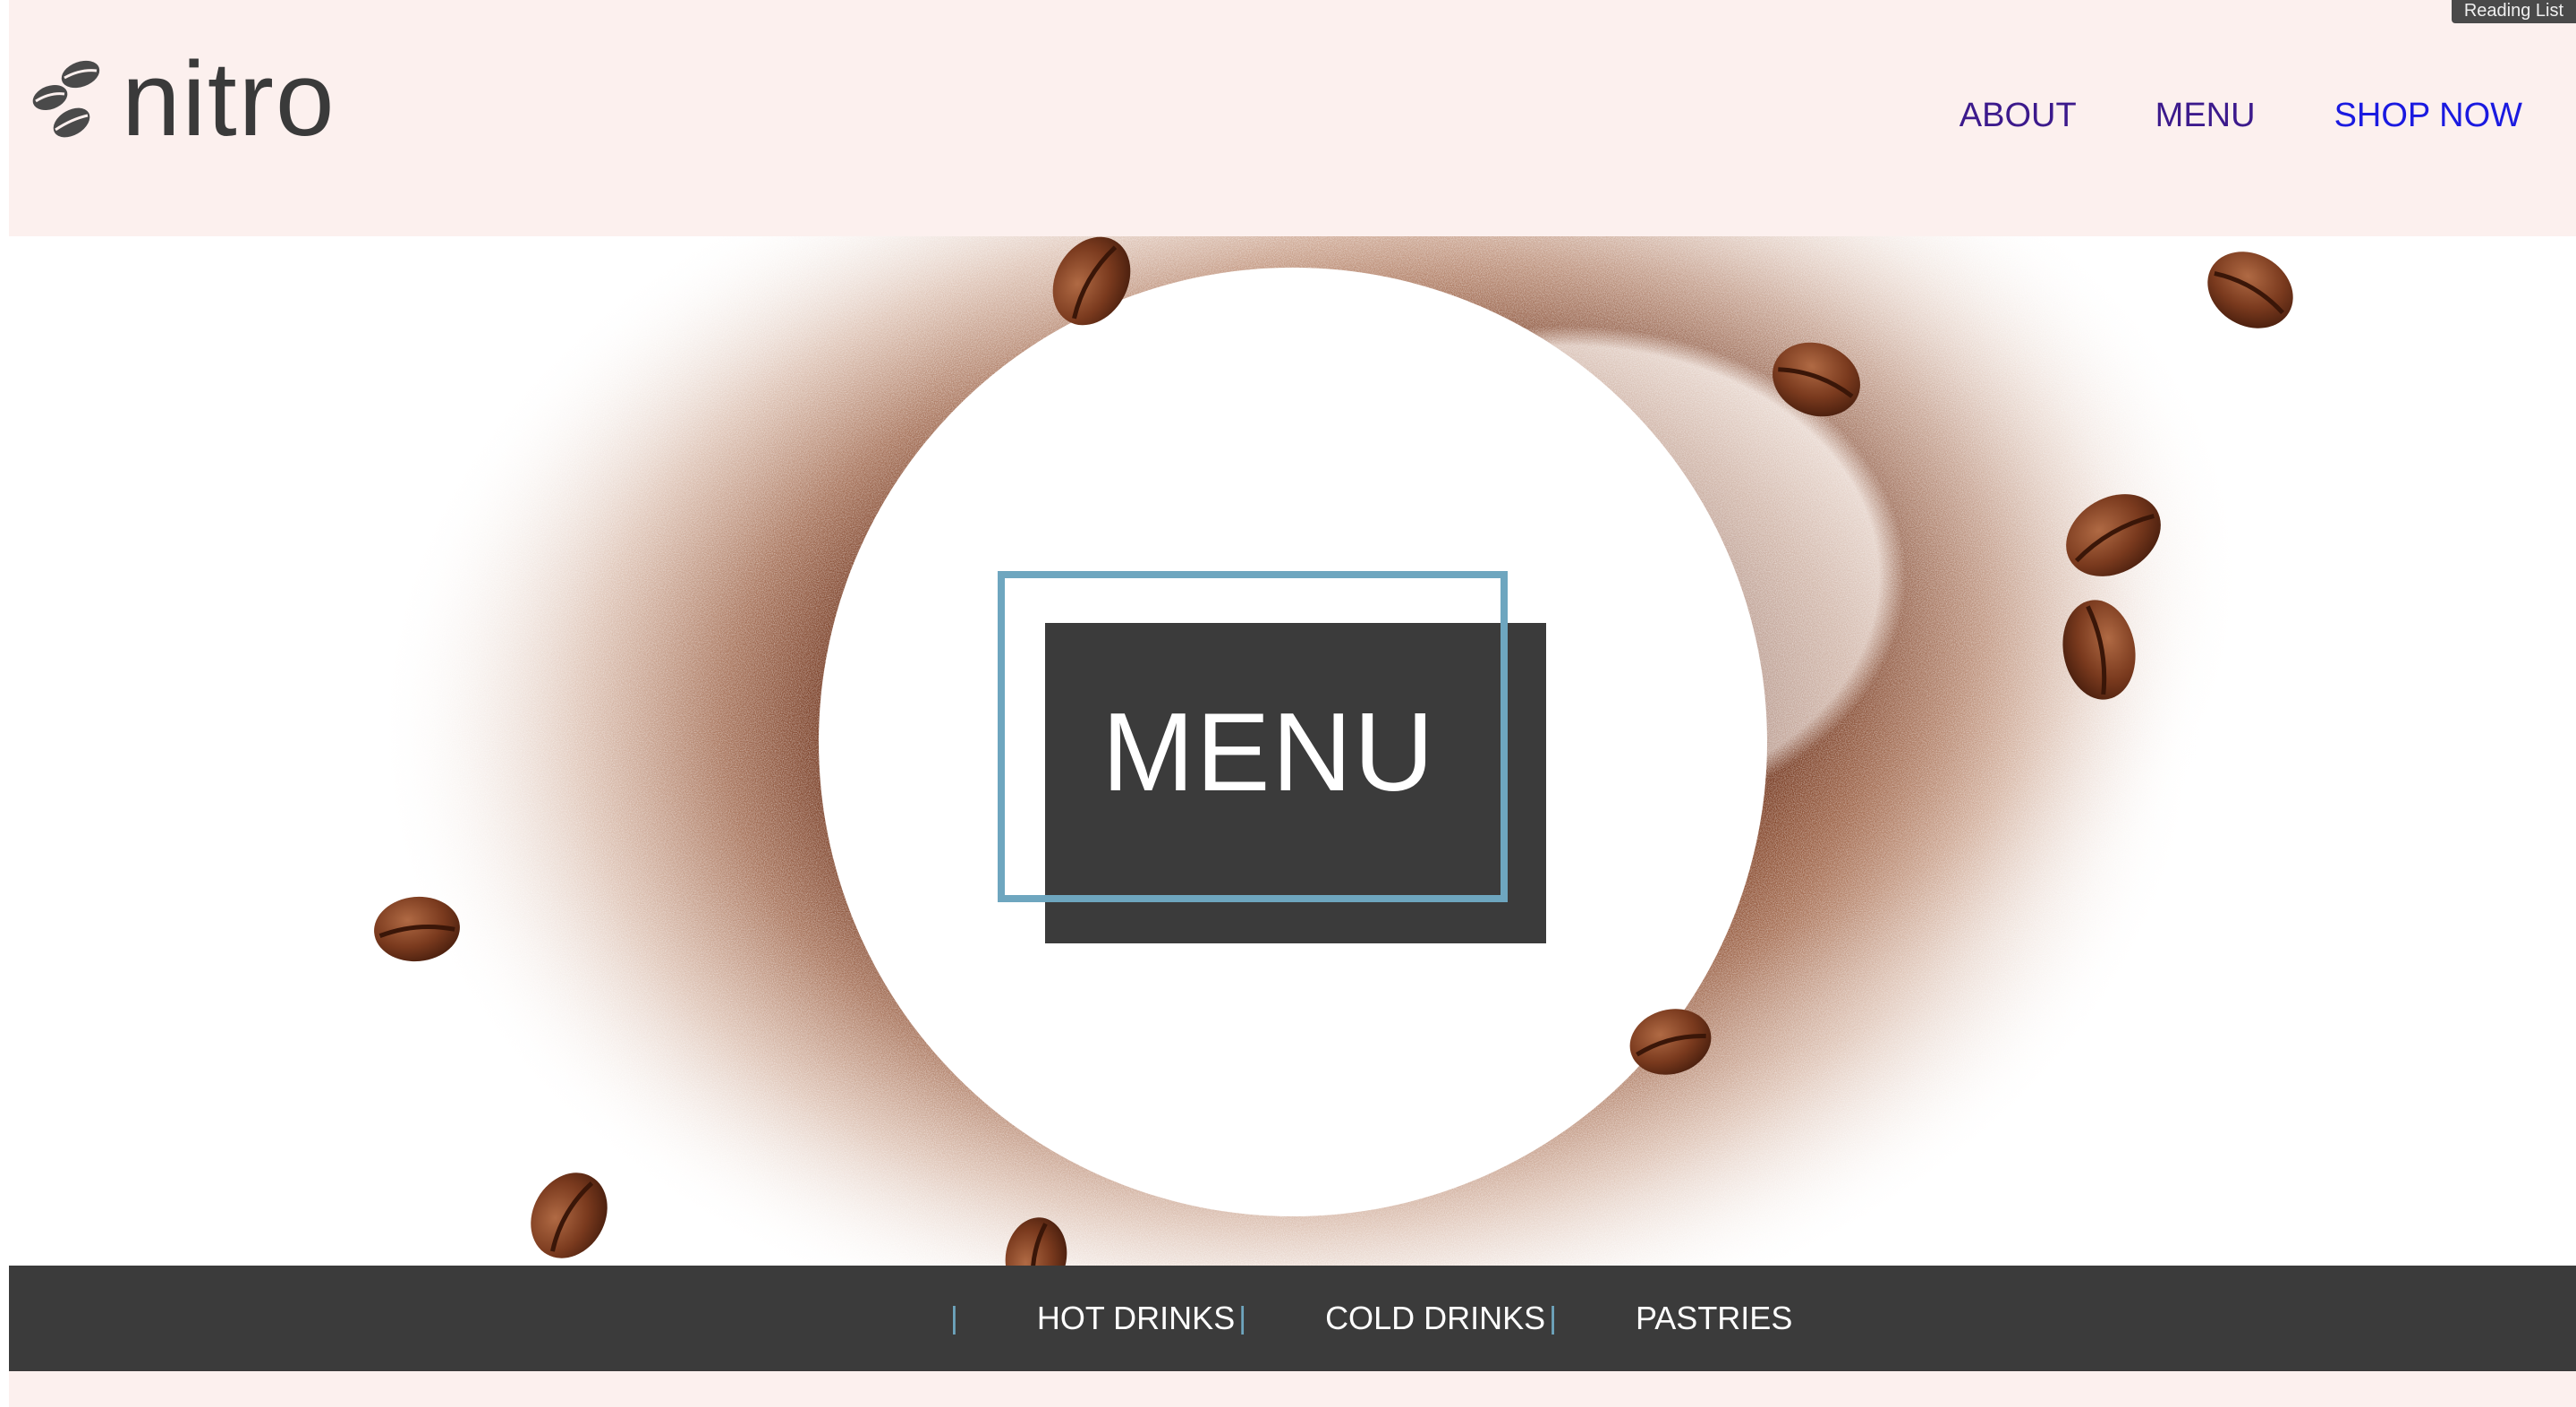  I want to click on logo: nitro, so click(182, 99).